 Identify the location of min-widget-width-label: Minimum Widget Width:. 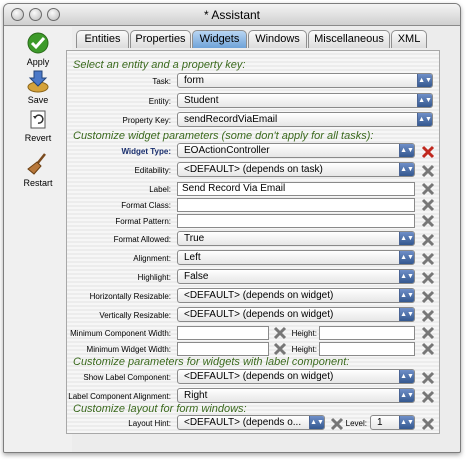
(128, 349).